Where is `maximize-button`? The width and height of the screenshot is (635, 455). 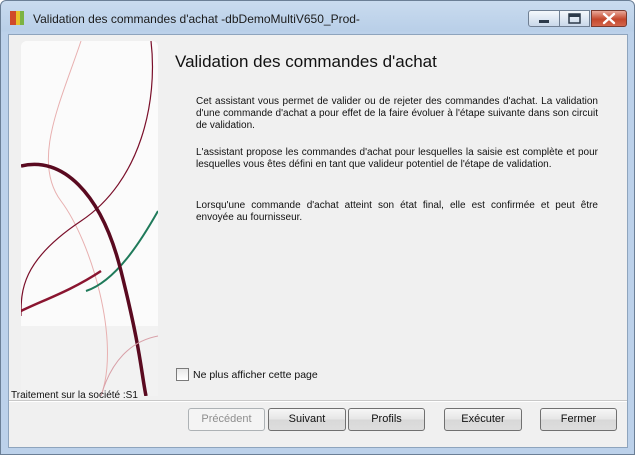
maximize-button is located at coordinates (574, 18).